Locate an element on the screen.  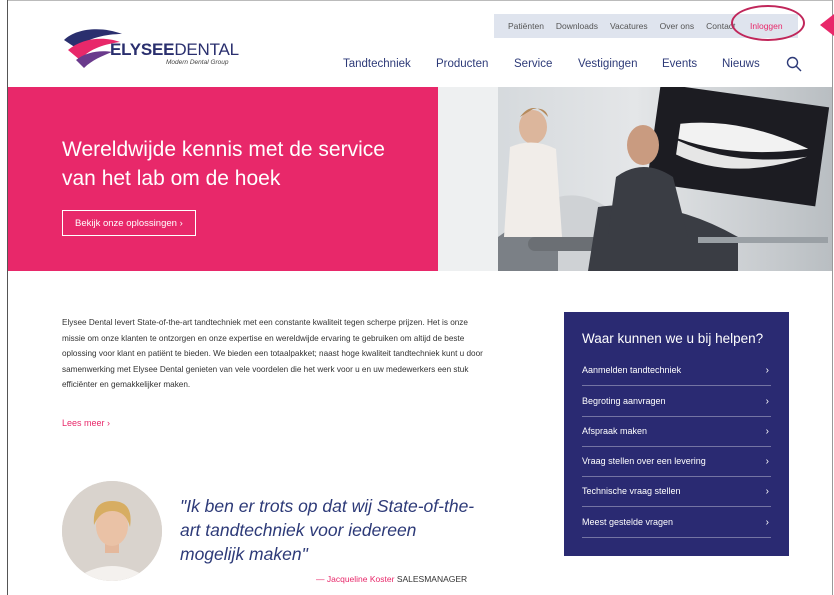
person-portrait-icon is located at coordinates (112, 531).